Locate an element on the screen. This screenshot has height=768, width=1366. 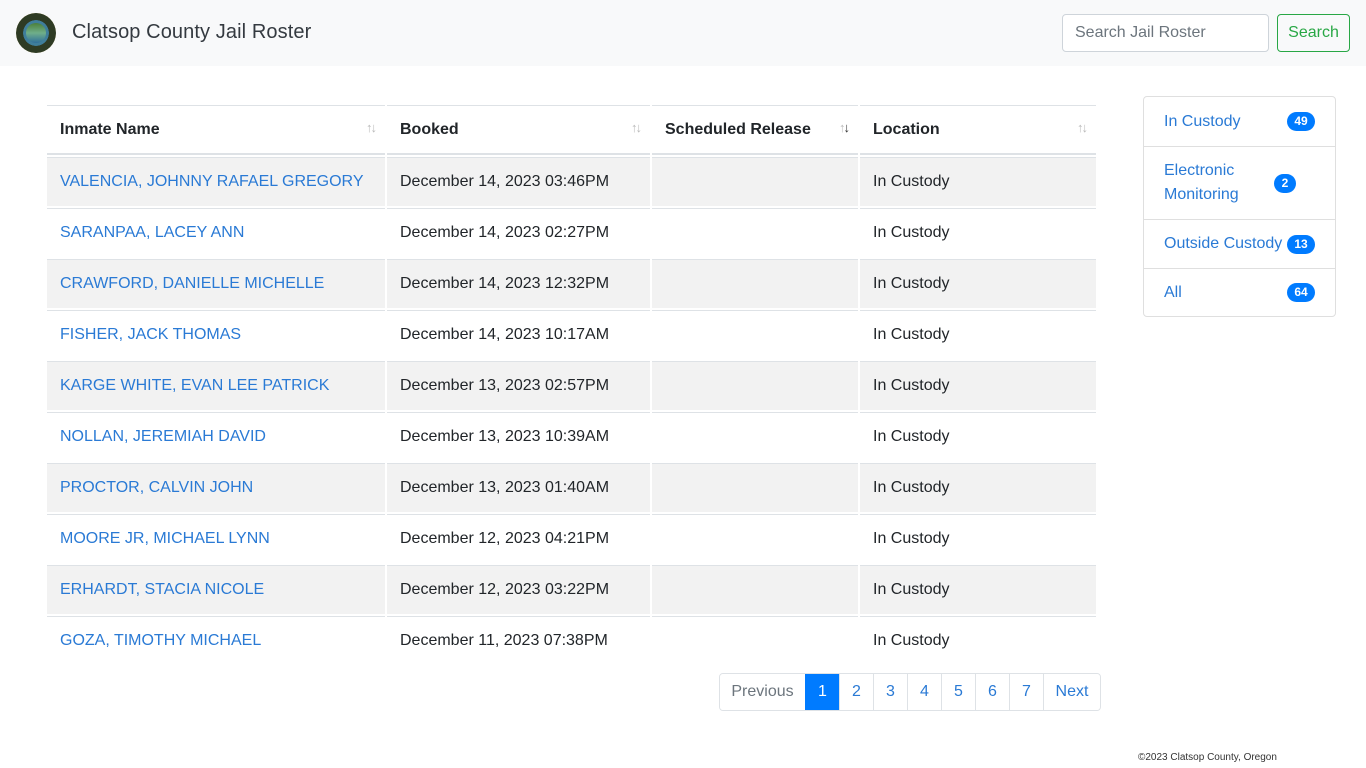
cell-inmate-name: MOORE JR, MICHAEL LYNN is located at coordinates (216, 538).